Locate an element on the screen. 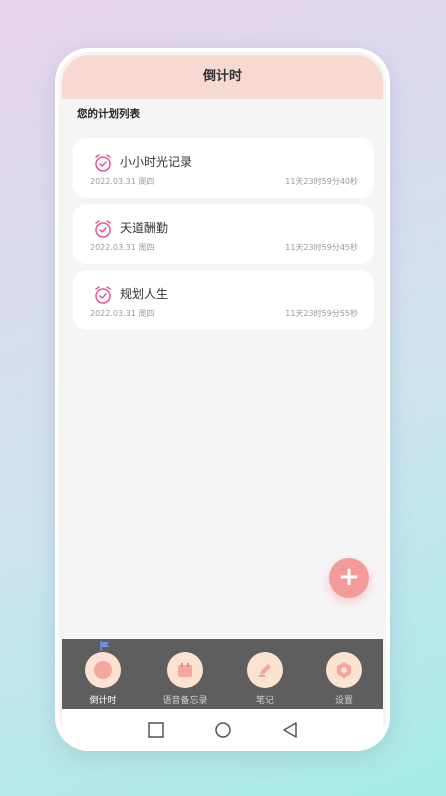 The width and height of the screenshot is (446, 796). home-icon is located at coordinates (223, 730).